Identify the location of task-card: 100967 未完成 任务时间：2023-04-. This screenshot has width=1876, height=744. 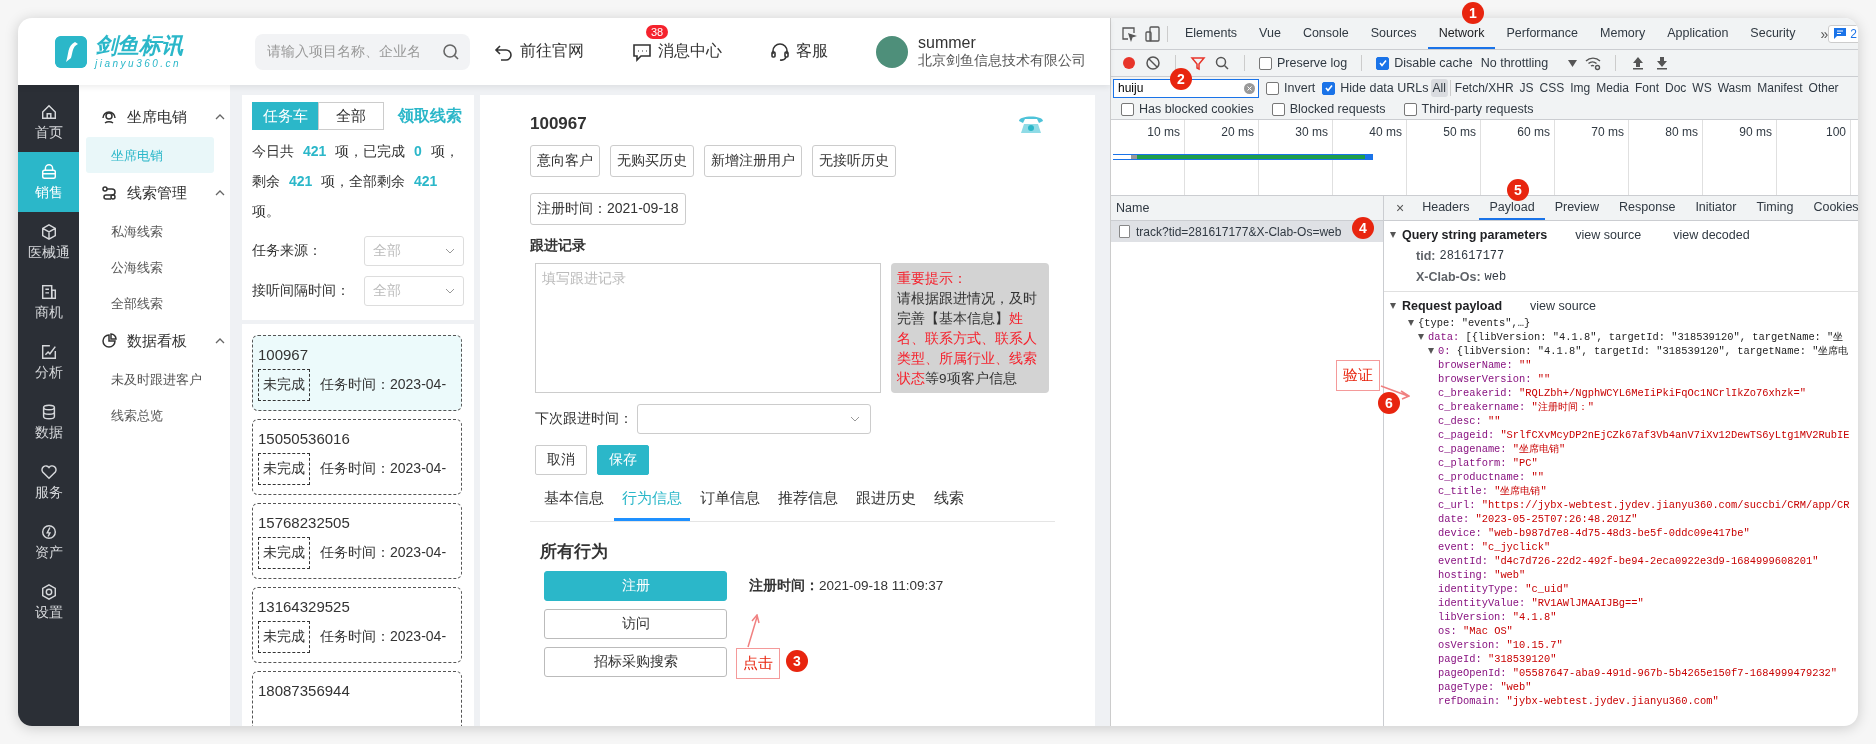
(357, 373).